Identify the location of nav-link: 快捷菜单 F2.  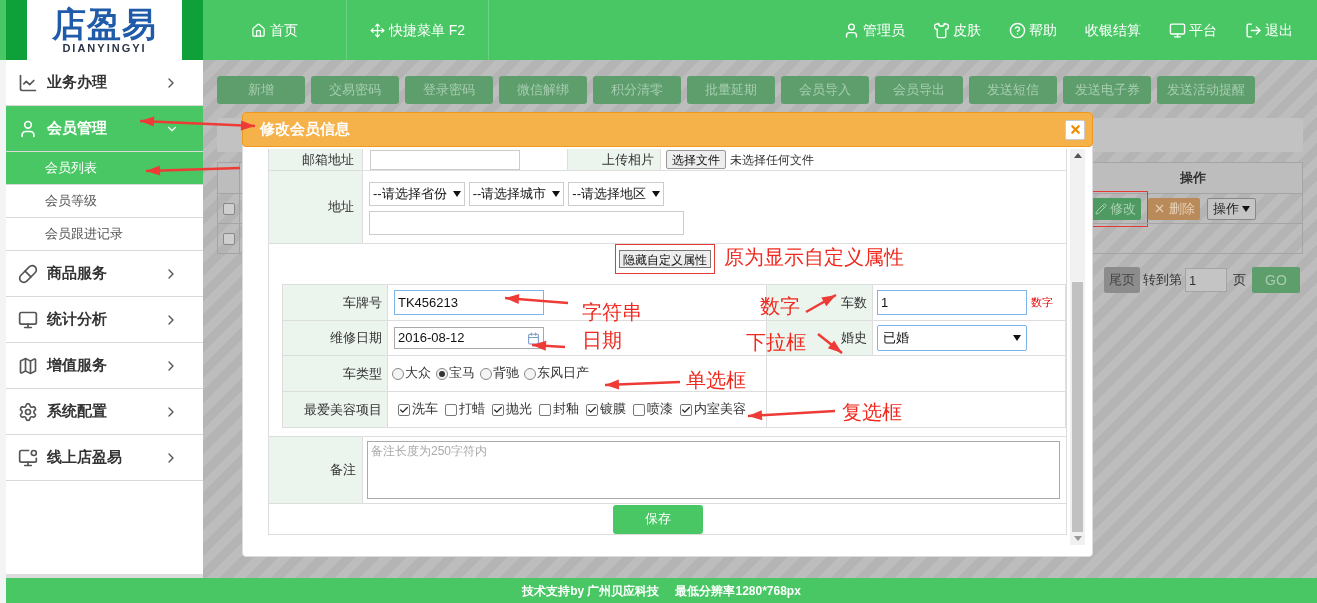
(417, 30).